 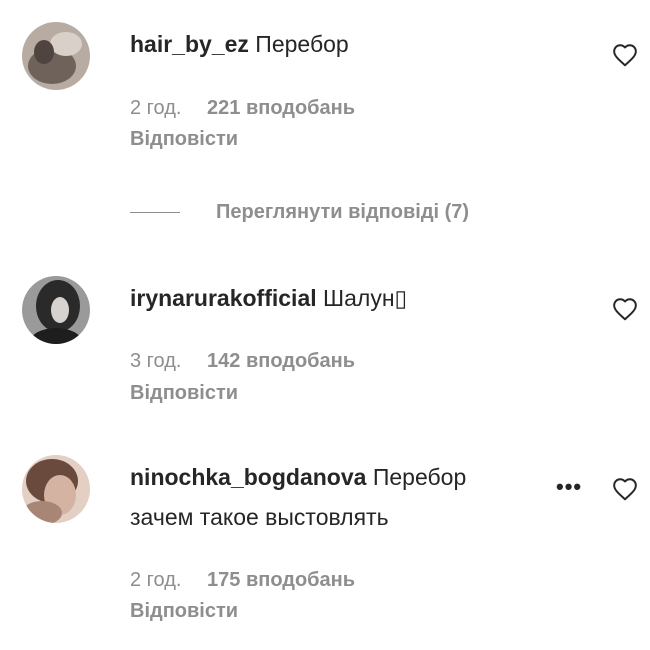 What do you see at coordinates (281, 108) in the screenshot?
I see `comment-likes: 221 вподобань` at bounding box center [281, 108].